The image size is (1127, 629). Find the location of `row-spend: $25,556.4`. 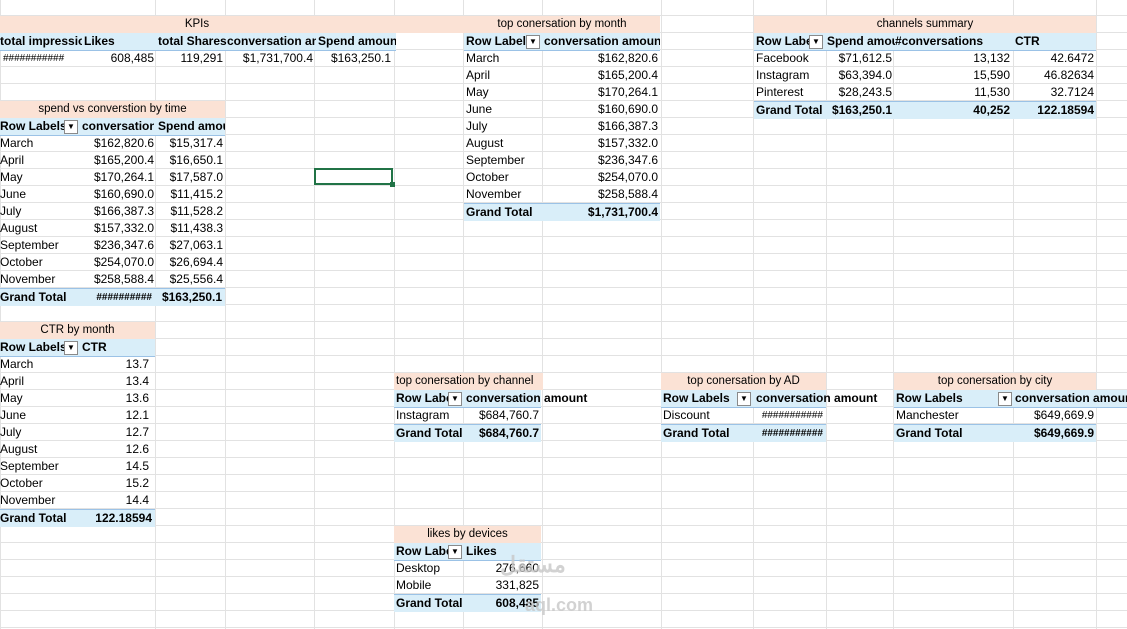

row-spend: $25,556.4 is located at coordinates (189, 279).